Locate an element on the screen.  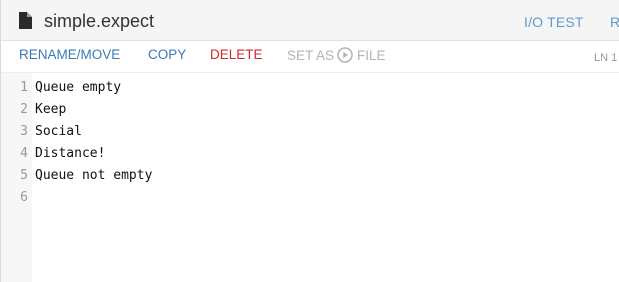
set-as-prefix: SET AS is located at coordinates (311, 55).